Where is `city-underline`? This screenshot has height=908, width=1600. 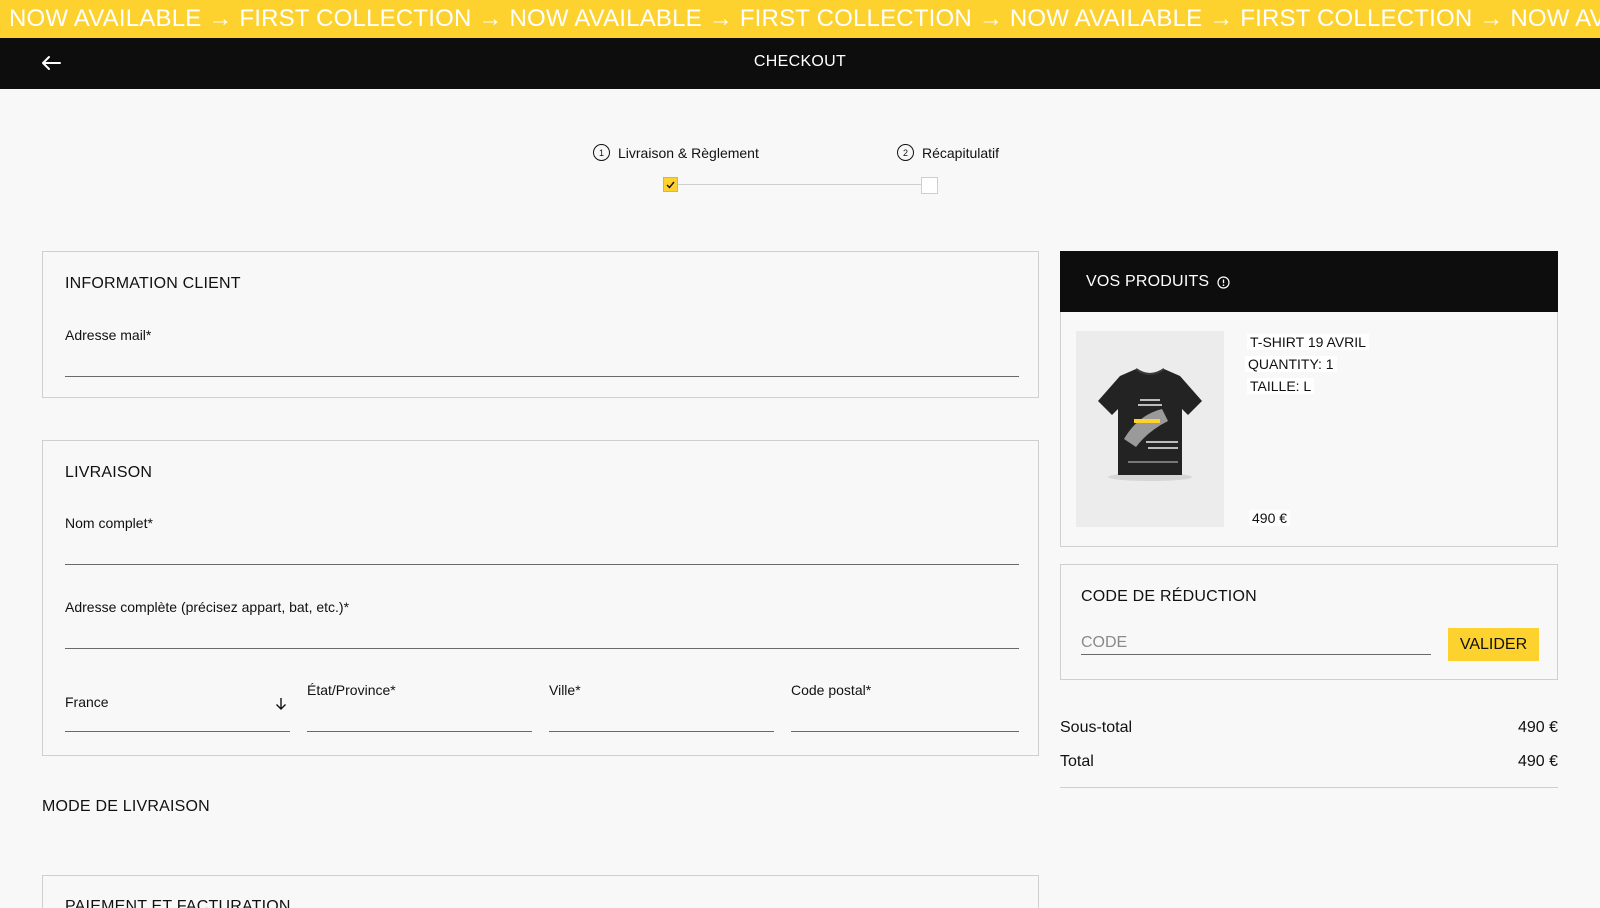 city-underline is located at coordinates (661, 731).